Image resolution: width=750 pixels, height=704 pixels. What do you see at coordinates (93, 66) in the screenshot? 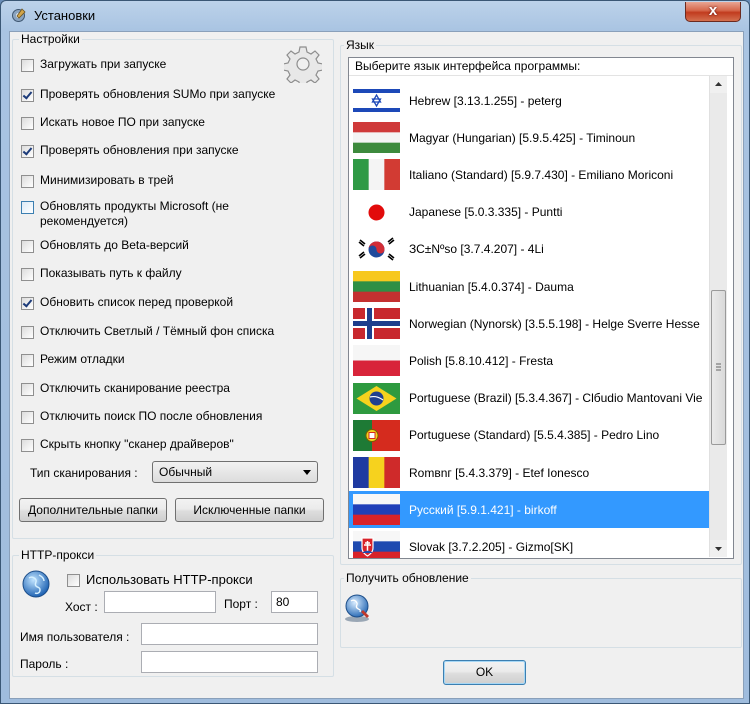
I see `settings-checkbox-row: Загружать при запуске` at bounding box center [93, 66].